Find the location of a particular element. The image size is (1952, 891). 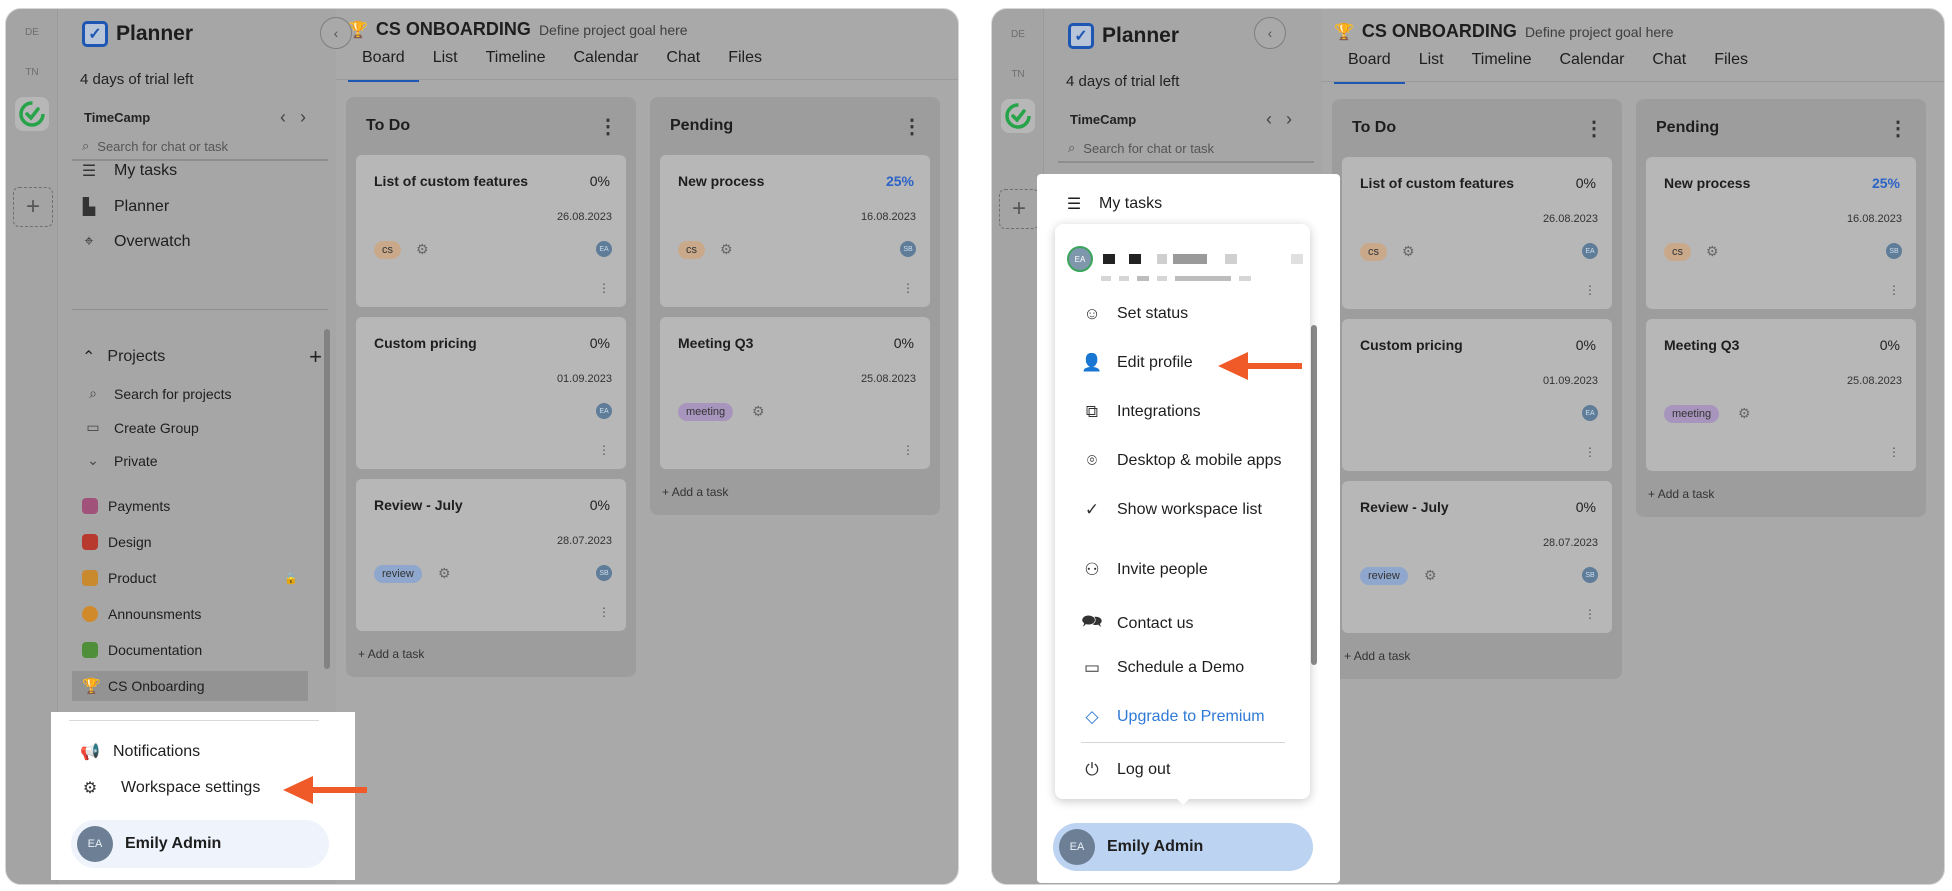

workspace-settings-item: ⚙ Workspace settings is located at coordinates (170, 788).